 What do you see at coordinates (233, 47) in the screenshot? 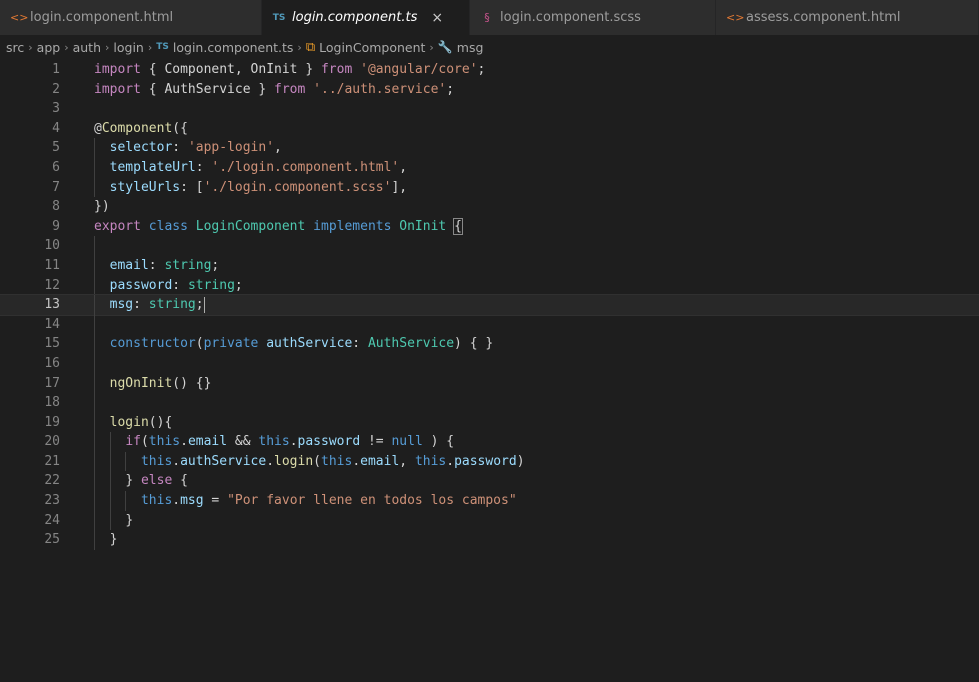
I see `breadcrumb-item-file: login.component.ts` at bounding box center [233, 47].